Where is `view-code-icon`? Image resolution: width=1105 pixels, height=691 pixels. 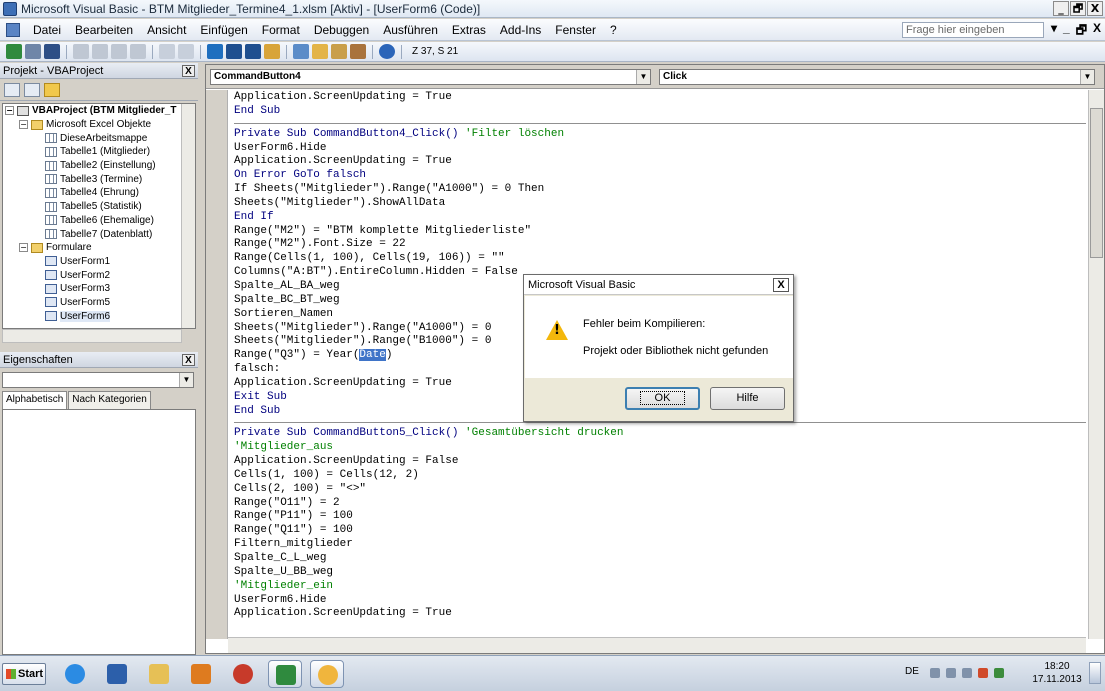 view-code-icon is located at coordinates (12, 89).